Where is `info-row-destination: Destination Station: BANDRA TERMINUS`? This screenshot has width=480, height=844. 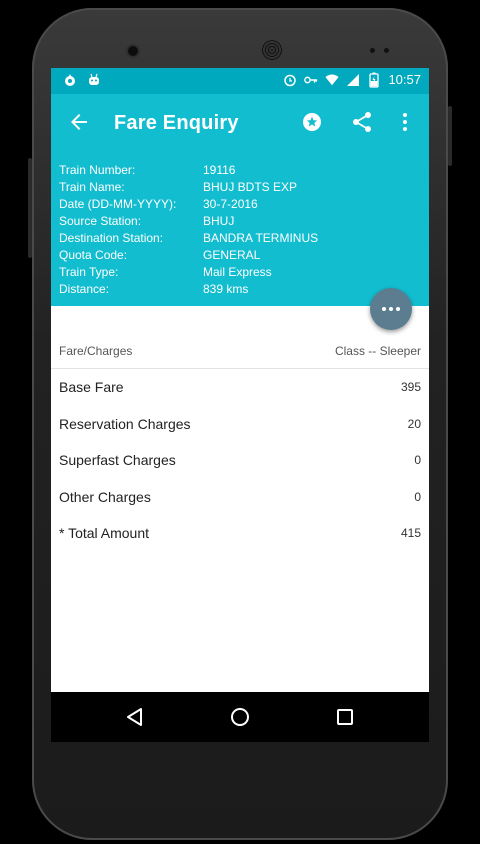
info-row-destination: Destination Station: BANDRA TERMINUS is located at coordinates (239, 239).